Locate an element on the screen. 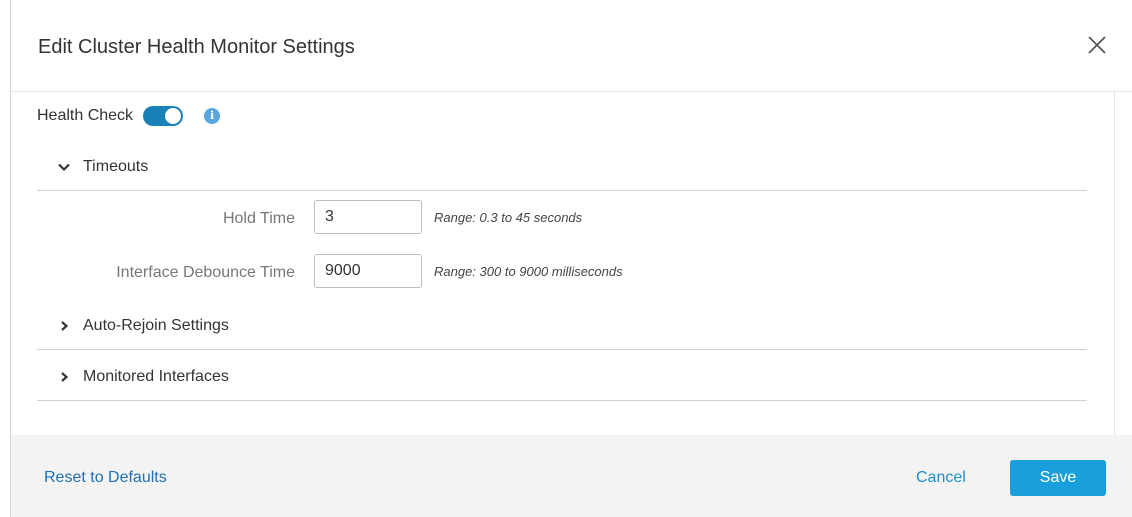  close-button is located at coordinates (1097, 45).